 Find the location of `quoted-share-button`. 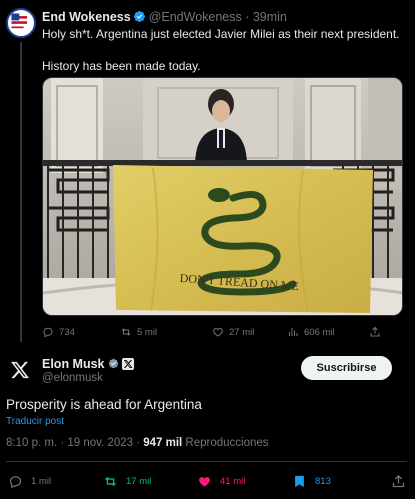

quoted-share-button is located at coordinates (375, 332).